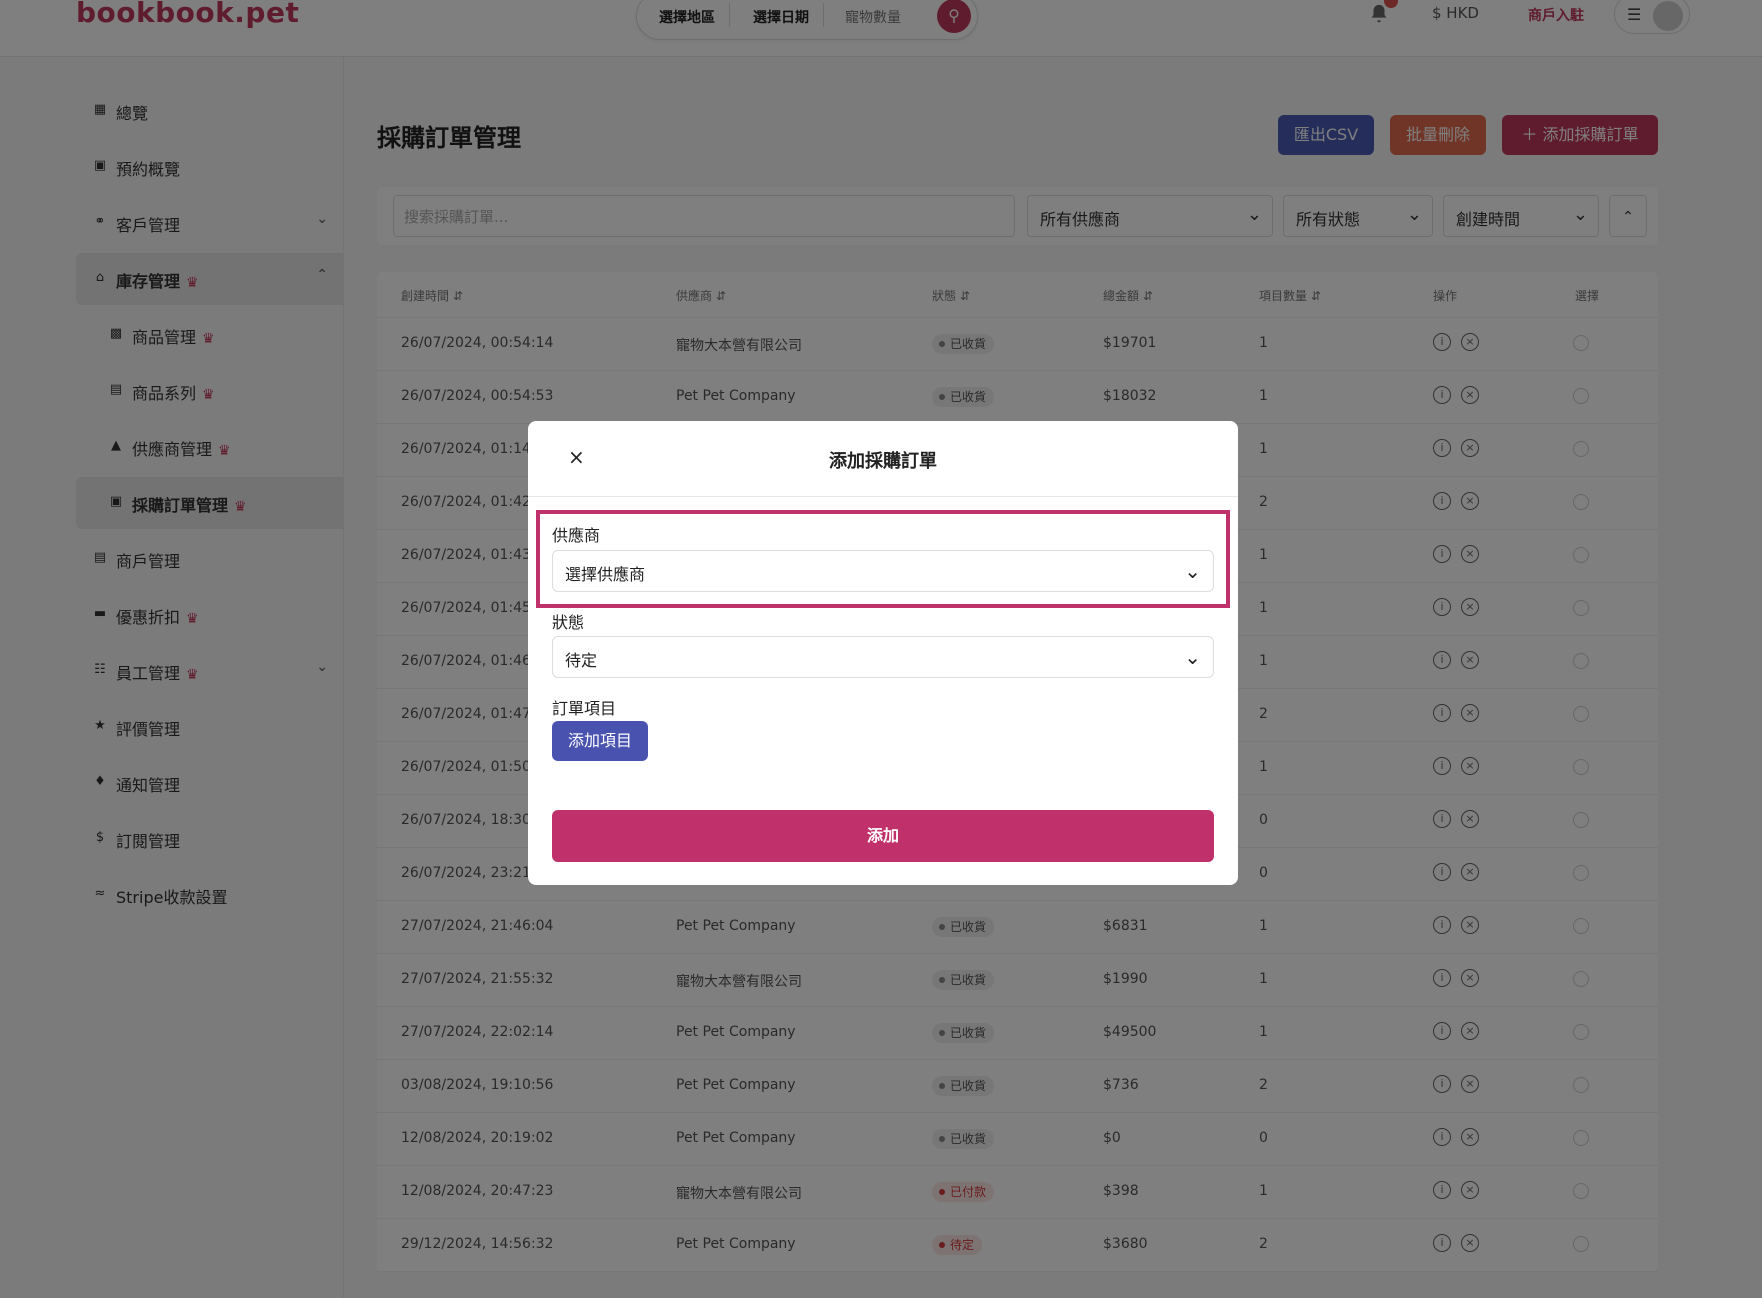 The width and height of the screenshot is (1762, 1298). Describe the element at coordinates (584, 708) in the screenshot. I see `order-items-label: 訂單項目` at that location.